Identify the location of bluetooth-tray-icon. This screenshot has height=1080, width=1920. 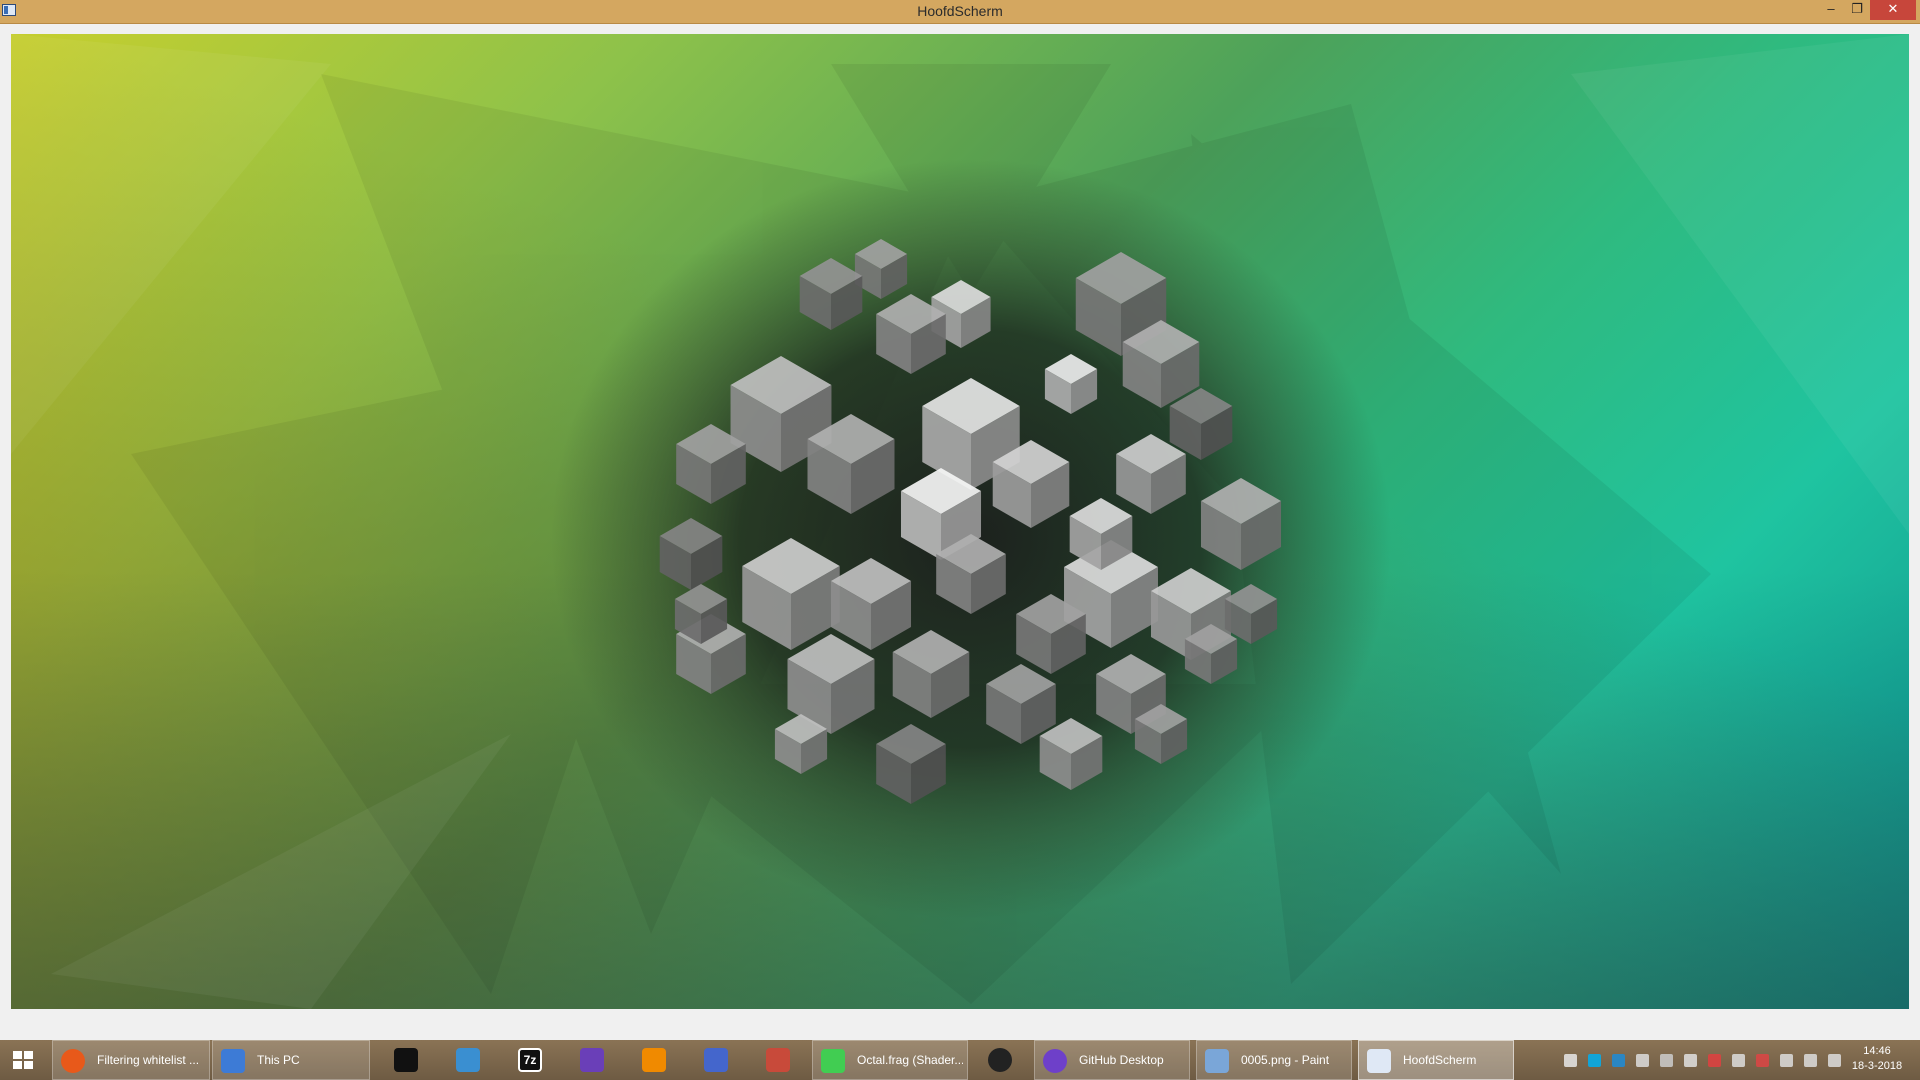
(1618, 1060).